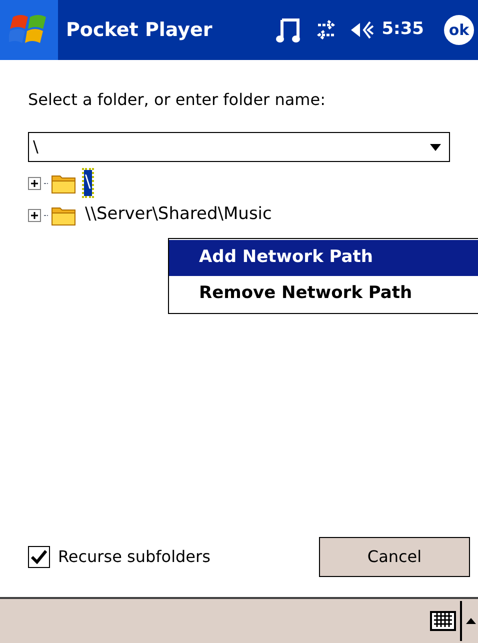 Image resolution: width=478 pixels, height=643 pixels. Describe the element at coordinates (289, 30) in the screenshot. I see `music-note-icon` at that location.